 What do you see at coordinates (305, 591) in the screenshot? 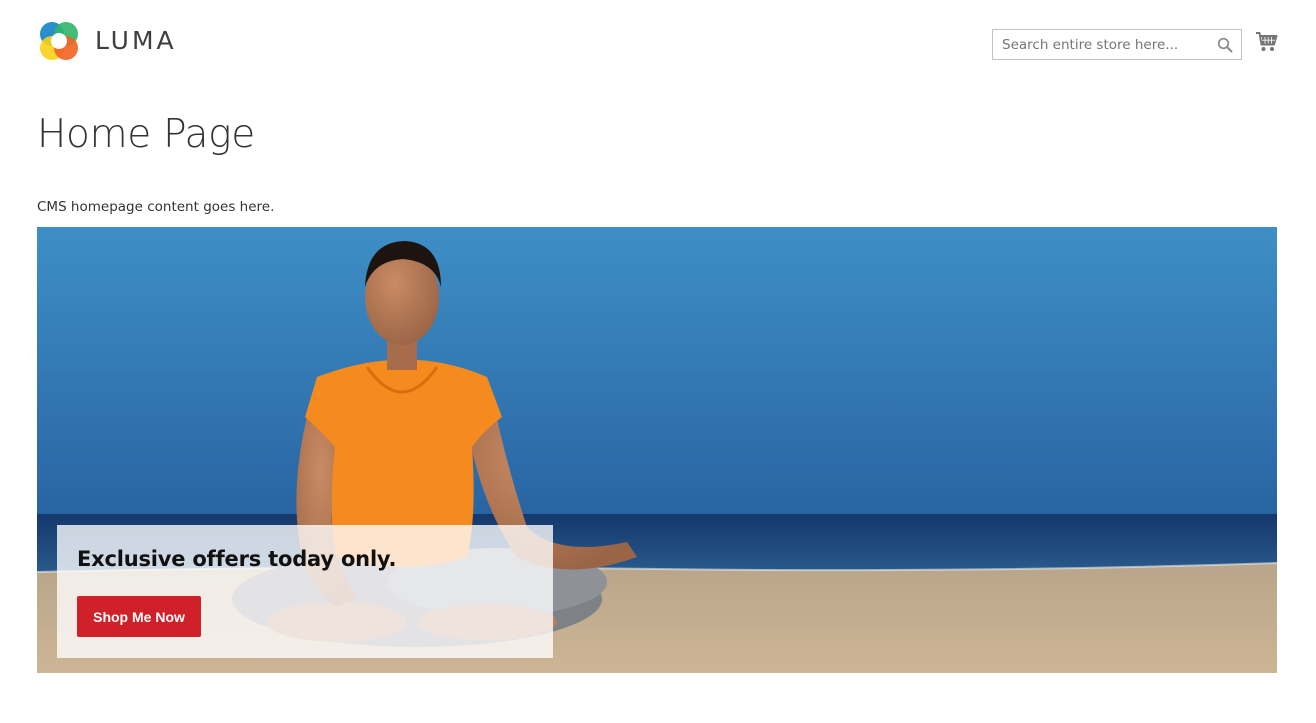
I see `promo-box: Exclusive offers today only. Shop Me Now` at bounding box center [305, 591].